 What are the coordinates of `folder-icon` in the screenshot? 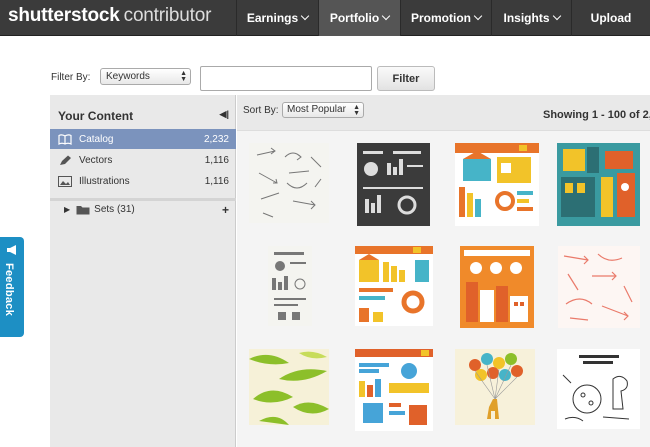 It's located at (83, 209).